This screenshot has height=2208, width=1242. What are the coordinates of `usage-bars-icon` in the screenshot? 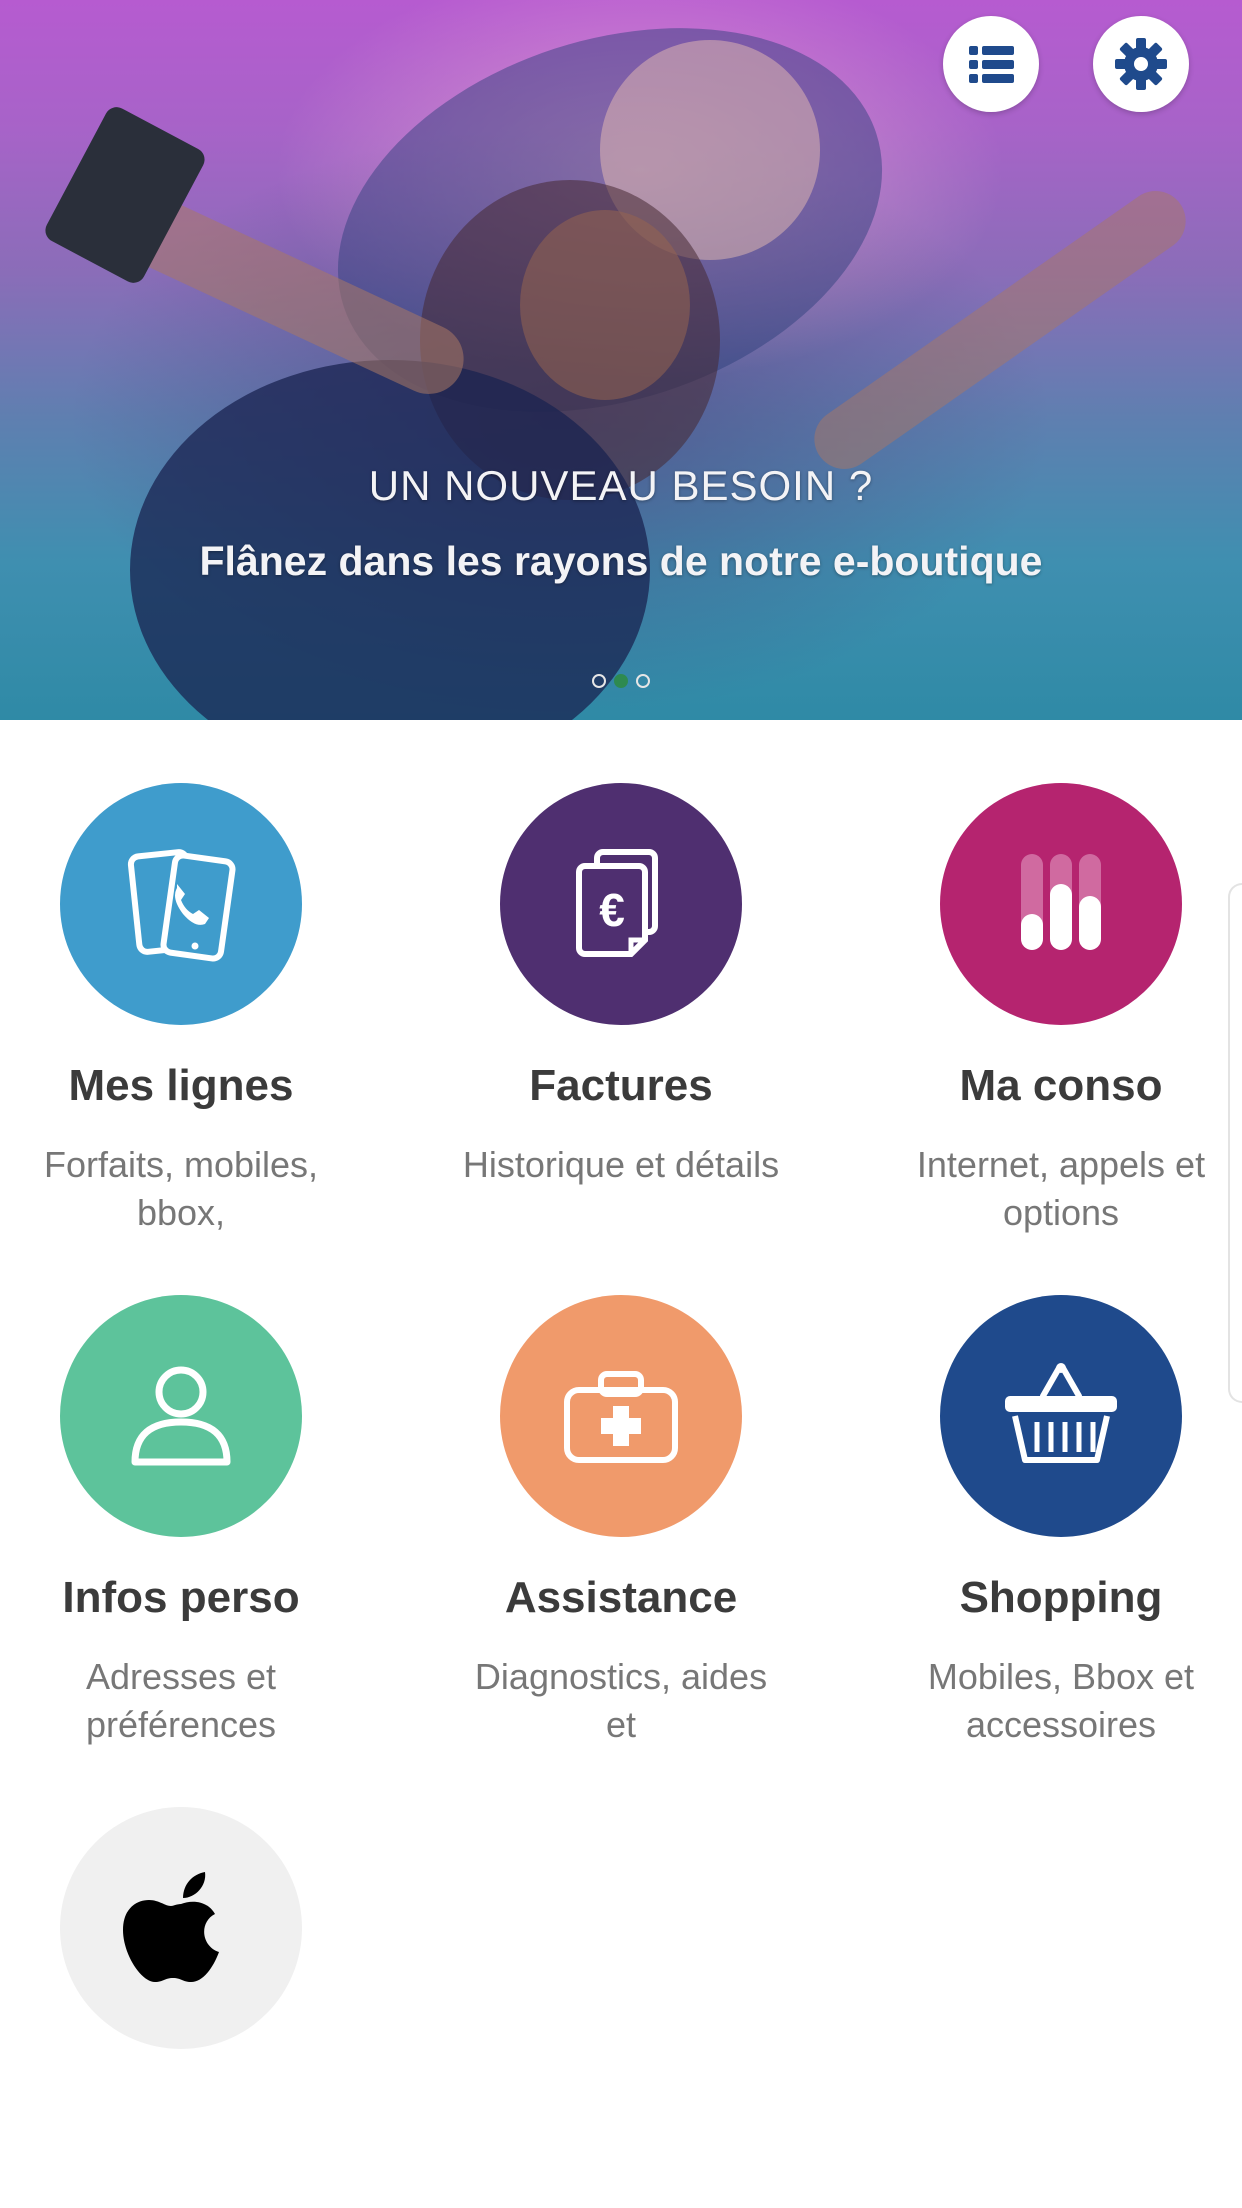 It's located at (1061, 902).